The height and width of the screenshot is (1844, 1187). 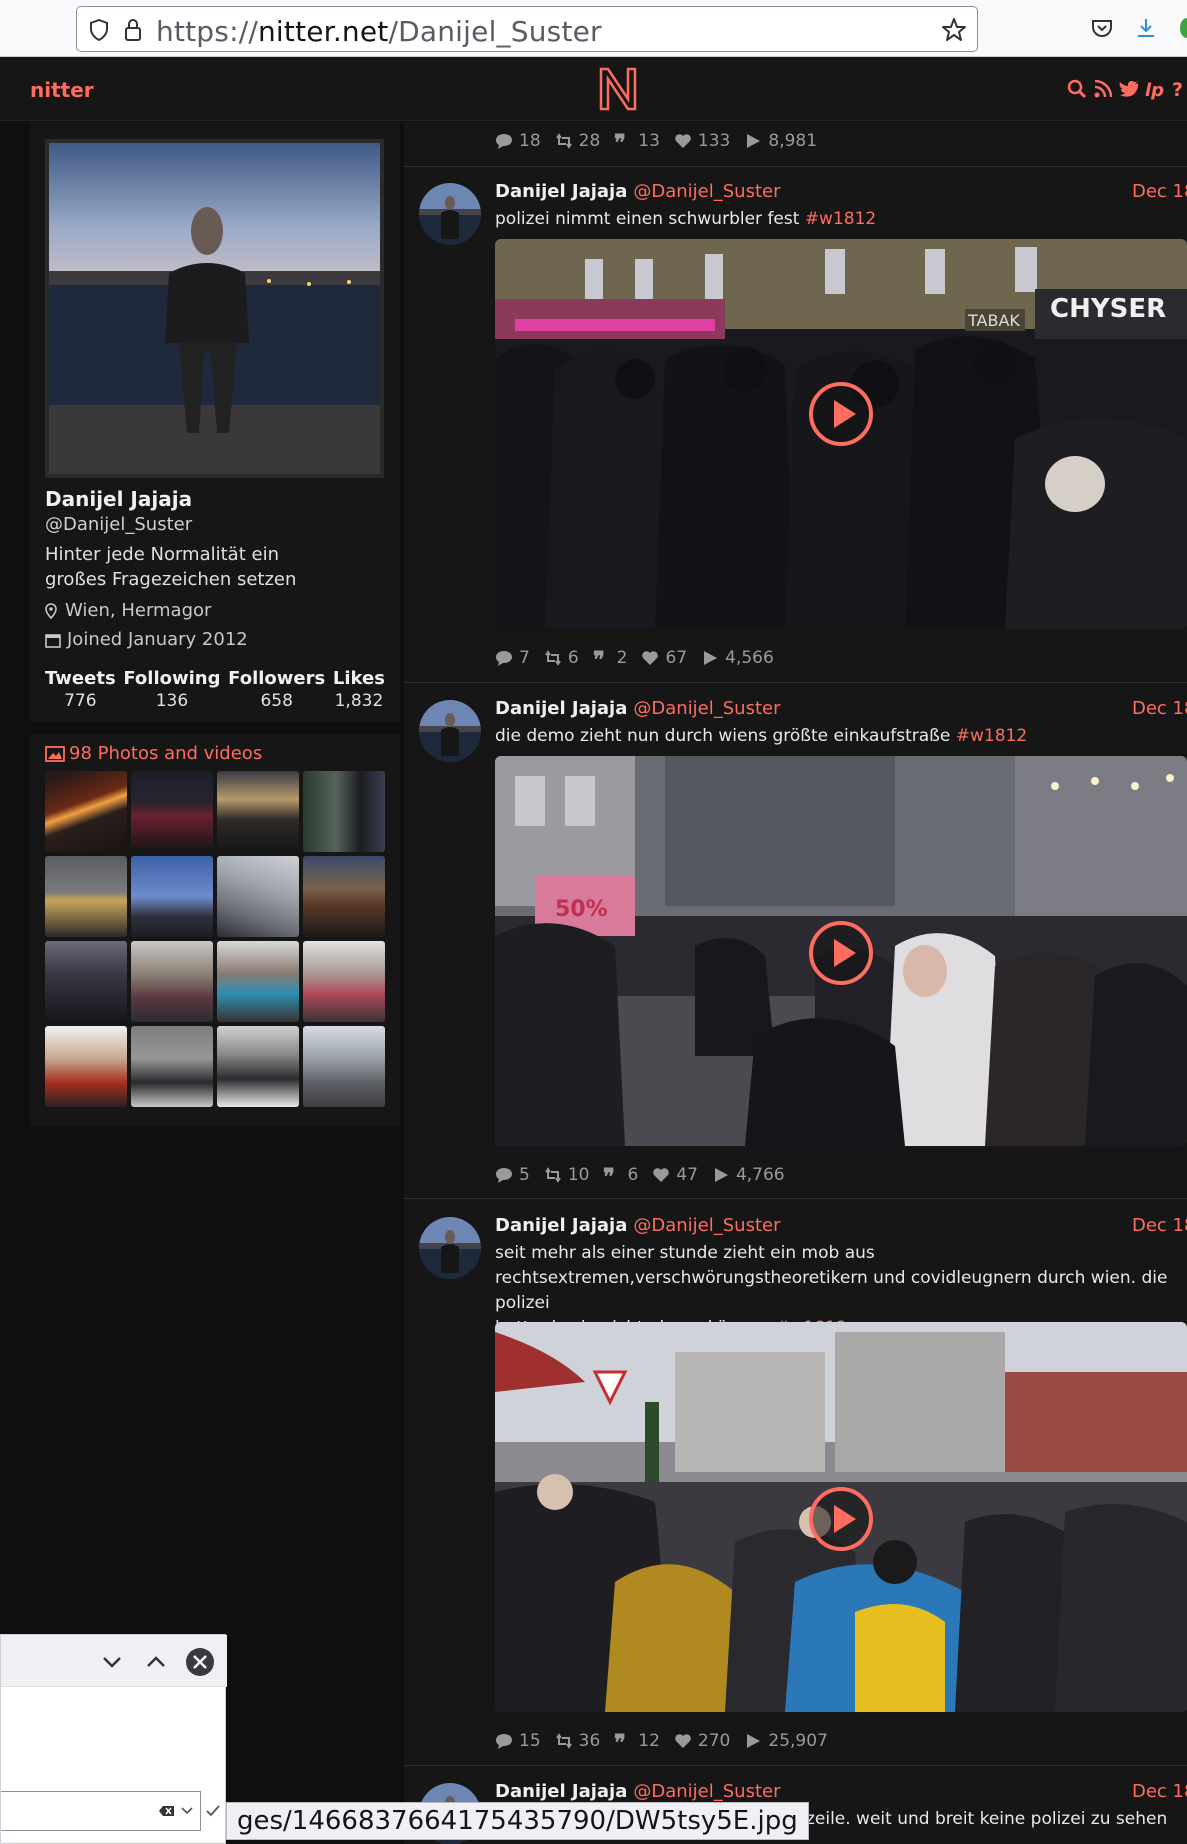 What do you see at coordinates (276, 689) in the screenshot?
I see `stat-followers: Followers 658` at bounding box center [276, 689].